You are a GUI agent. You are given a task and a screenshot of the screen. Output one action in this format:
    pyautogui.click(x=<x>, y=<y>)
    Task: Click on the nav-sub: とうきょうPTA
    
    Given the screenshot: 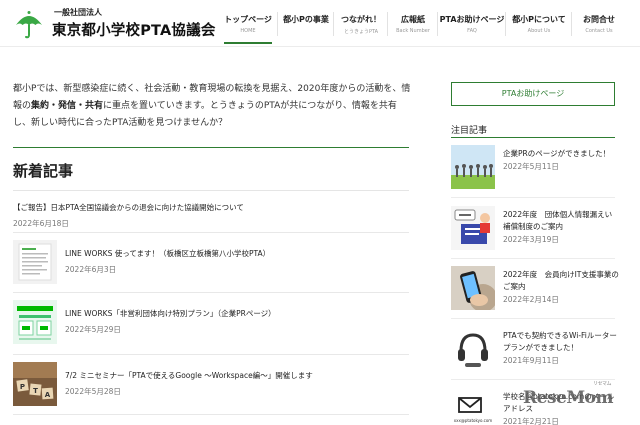 What is the action you would take?
    pyautogui.click(x=361, y=32)
    